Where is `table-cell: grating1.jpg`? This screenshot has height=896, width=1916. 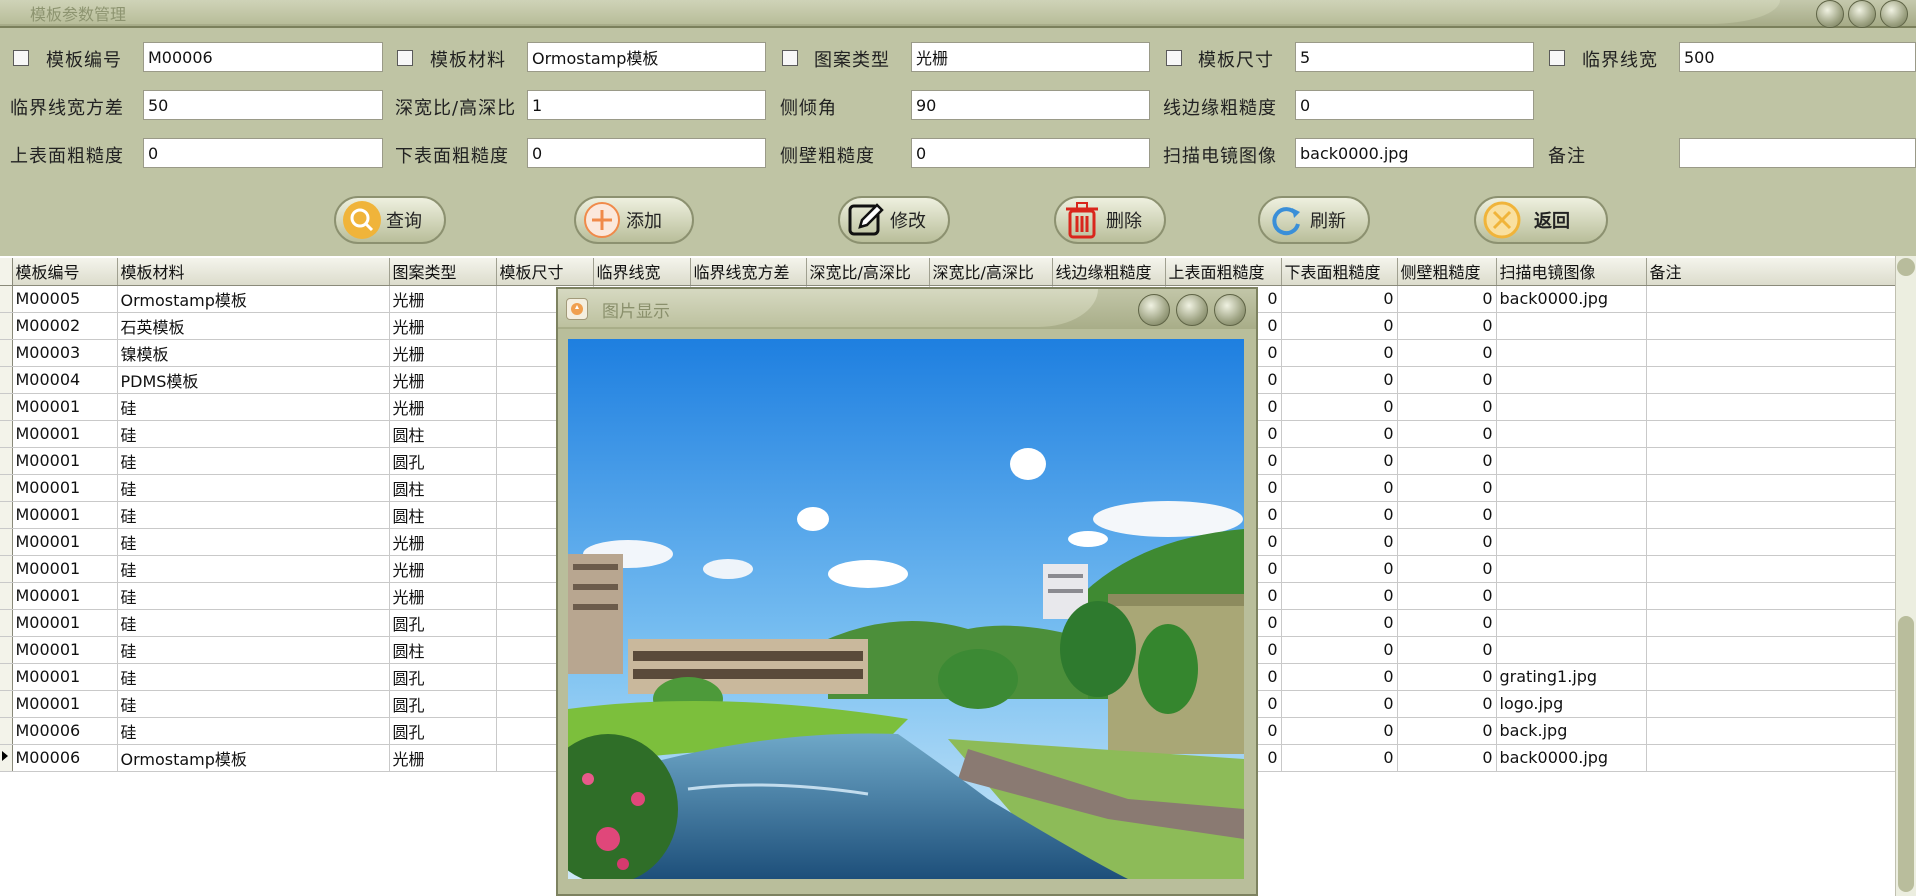
table-cell: grating1.jpg is located at coordinates (1571, 677).